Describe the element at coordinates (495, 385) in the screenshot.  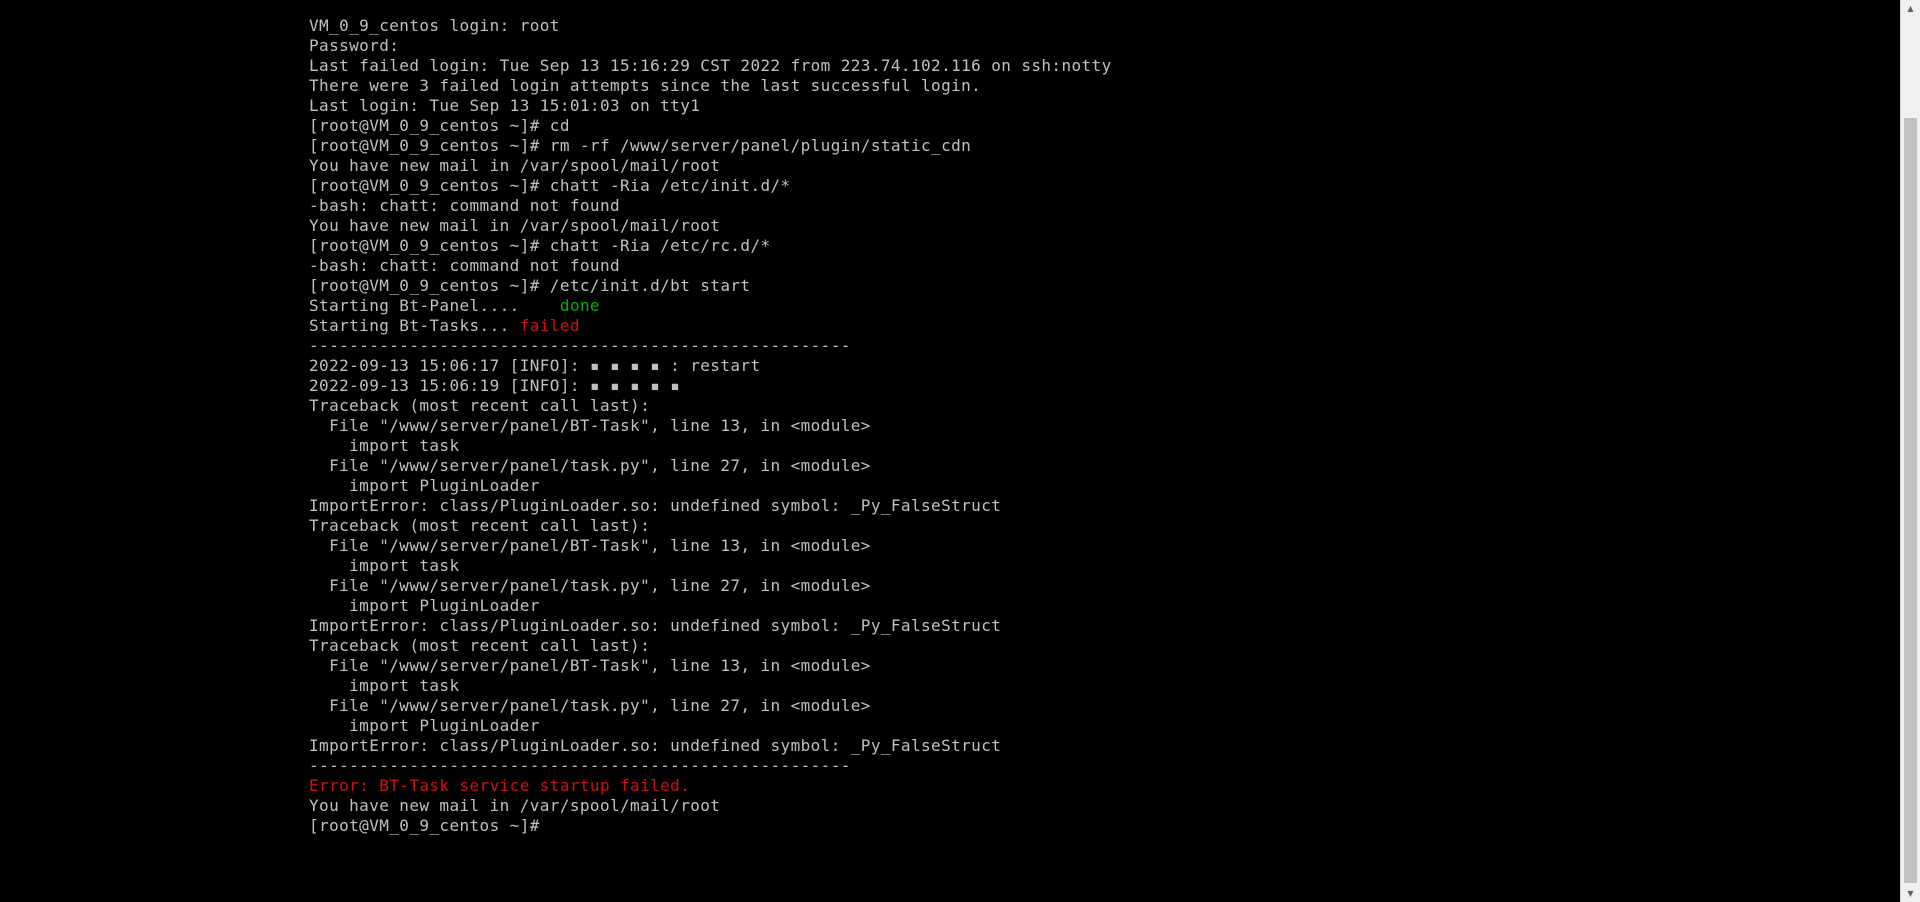
I see `terminal-text: 2022-09-13 15:06:19 [INFO]: ▪ ▪ ▪ ▪ ▪` at that location.